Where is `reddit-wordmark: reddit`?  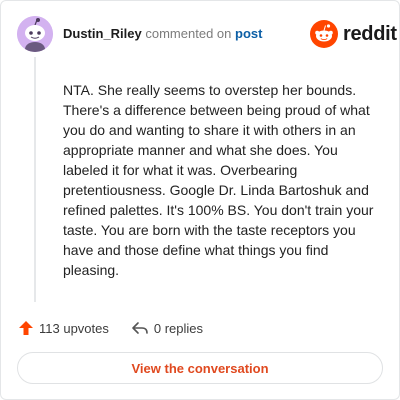 reddit-wordmark: reddit is located at coordinates (370, 33).